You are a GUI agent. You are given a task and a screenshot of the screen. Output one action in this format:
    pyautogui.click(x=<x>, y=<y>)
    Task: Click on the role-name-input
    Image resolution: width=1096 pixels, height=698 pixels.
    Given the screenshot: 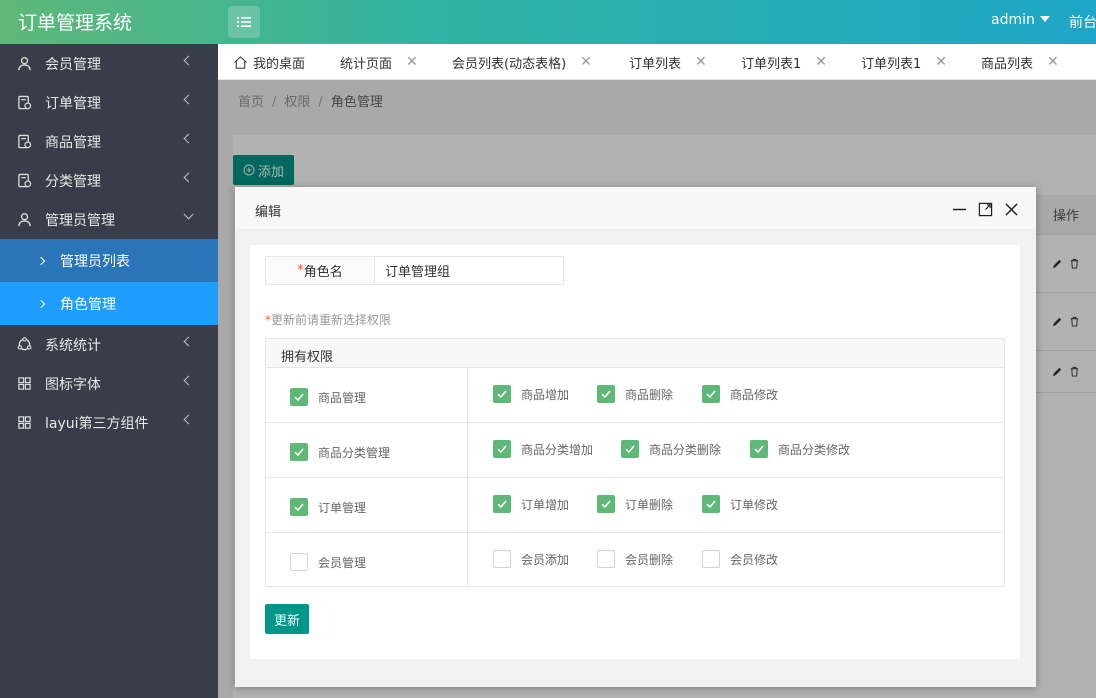 What is the action you would take?
    pyautogui.click(x=469, y=270)
    